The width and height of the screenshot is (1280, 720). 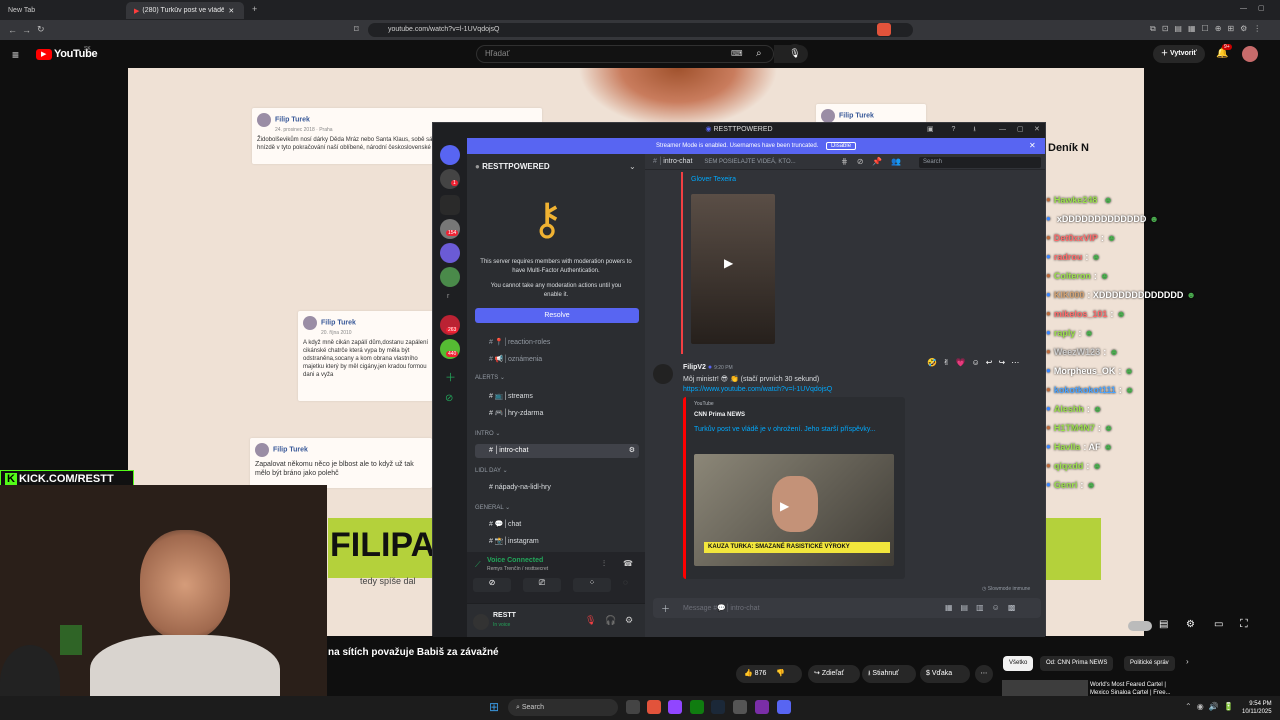 I want to click on prev-video-thumbnail: ▶, so click(x=733, y=269).